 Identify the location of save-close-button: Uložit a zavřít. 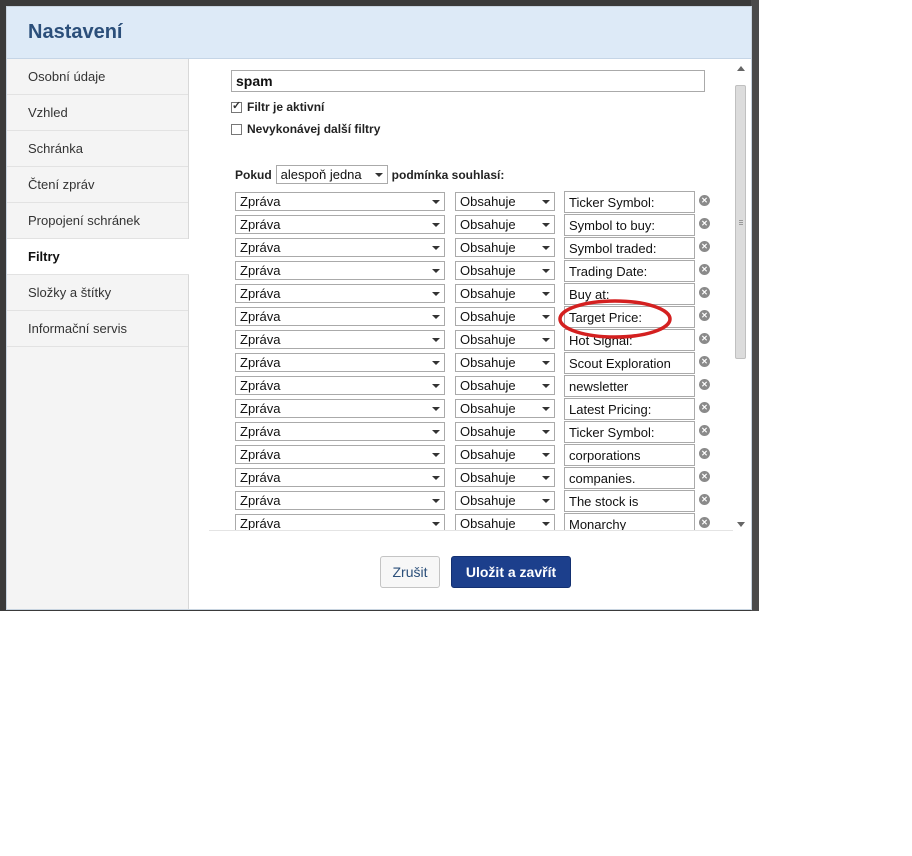
(511, 572).